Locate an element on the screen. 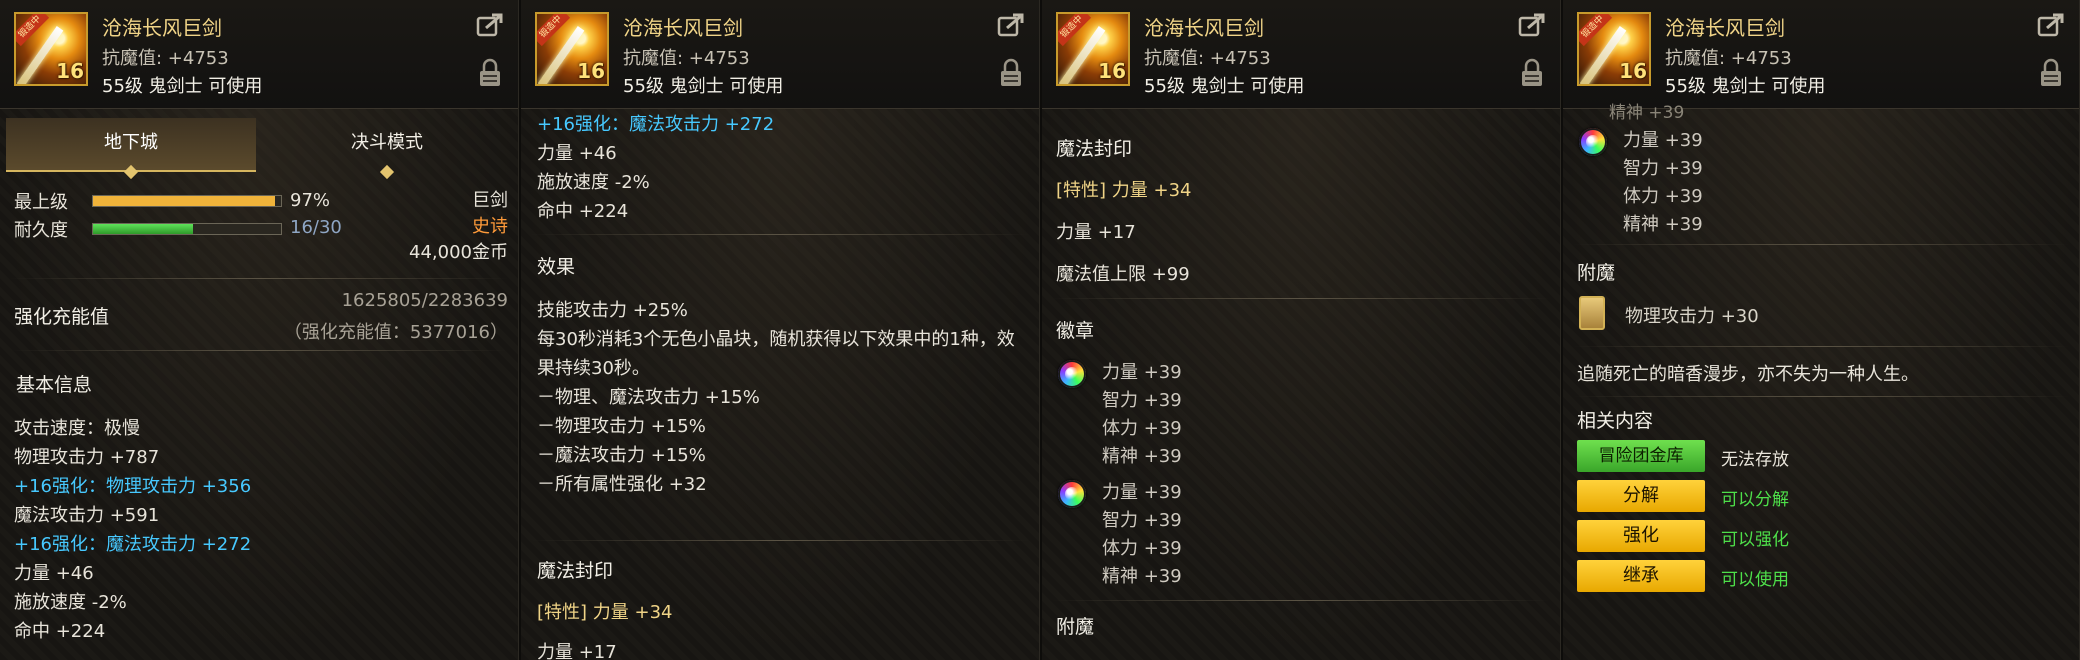 The height and width of the screenshot is (660, 2080). basic-info-title: 基本信息 is located at coordinates (54, 385).